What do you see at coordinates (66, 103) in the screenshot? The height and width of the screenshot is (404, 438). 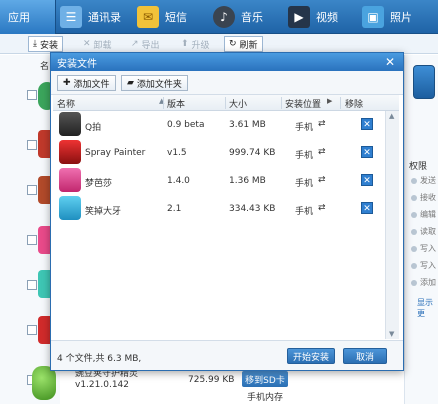 I see `column-header-name: 名称` at bounding box center [66, 103].